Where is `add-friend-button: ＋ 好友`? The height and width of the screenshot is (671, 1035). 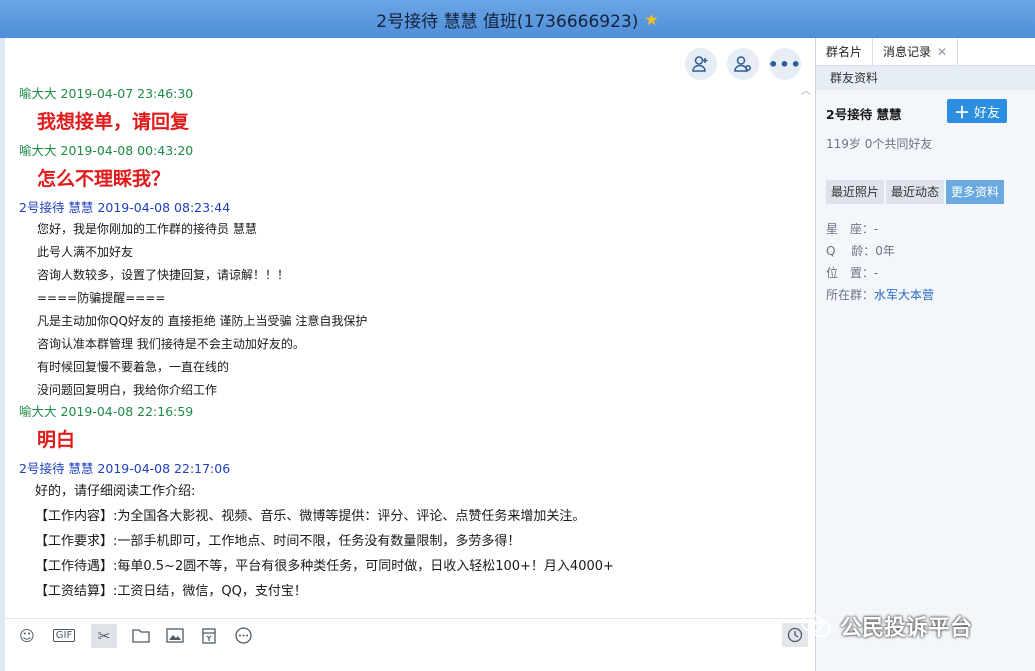
add-friend-button: ＋ 好友 is located at coordinates (977, 111).